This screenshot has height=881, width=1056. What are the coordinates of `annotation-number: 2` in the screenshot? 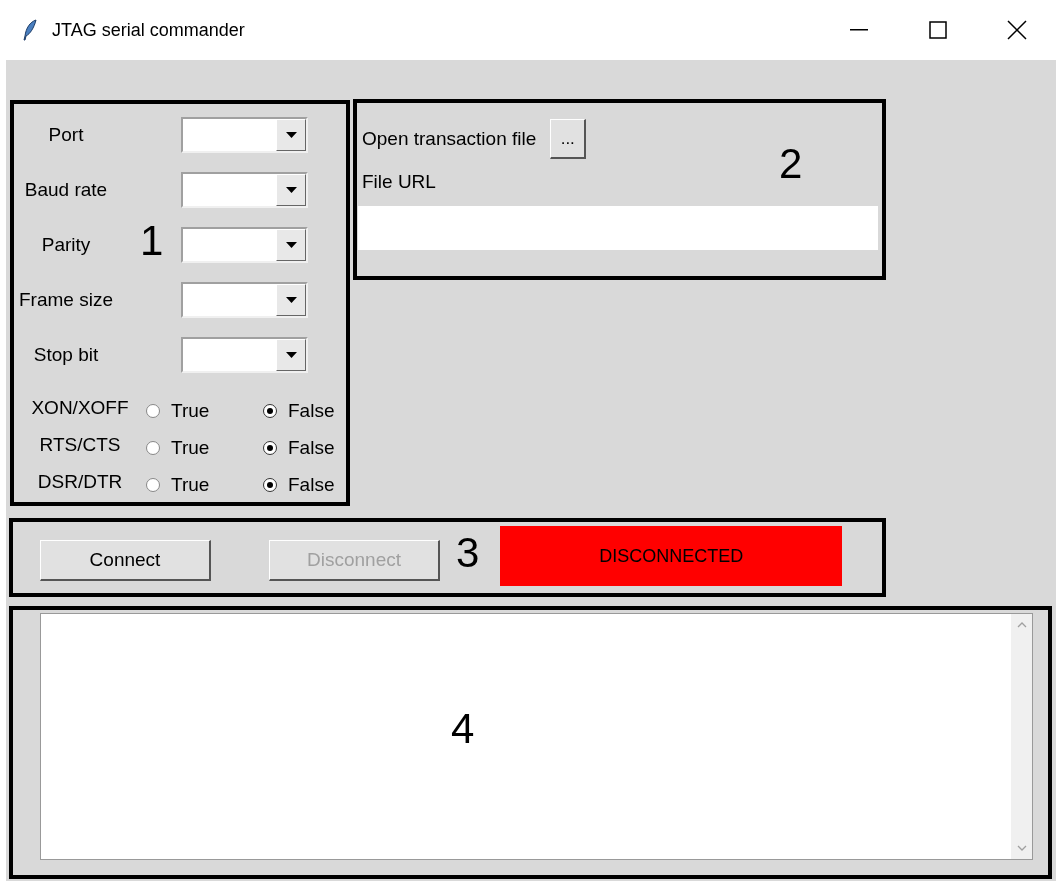 It's located at (791, 164).